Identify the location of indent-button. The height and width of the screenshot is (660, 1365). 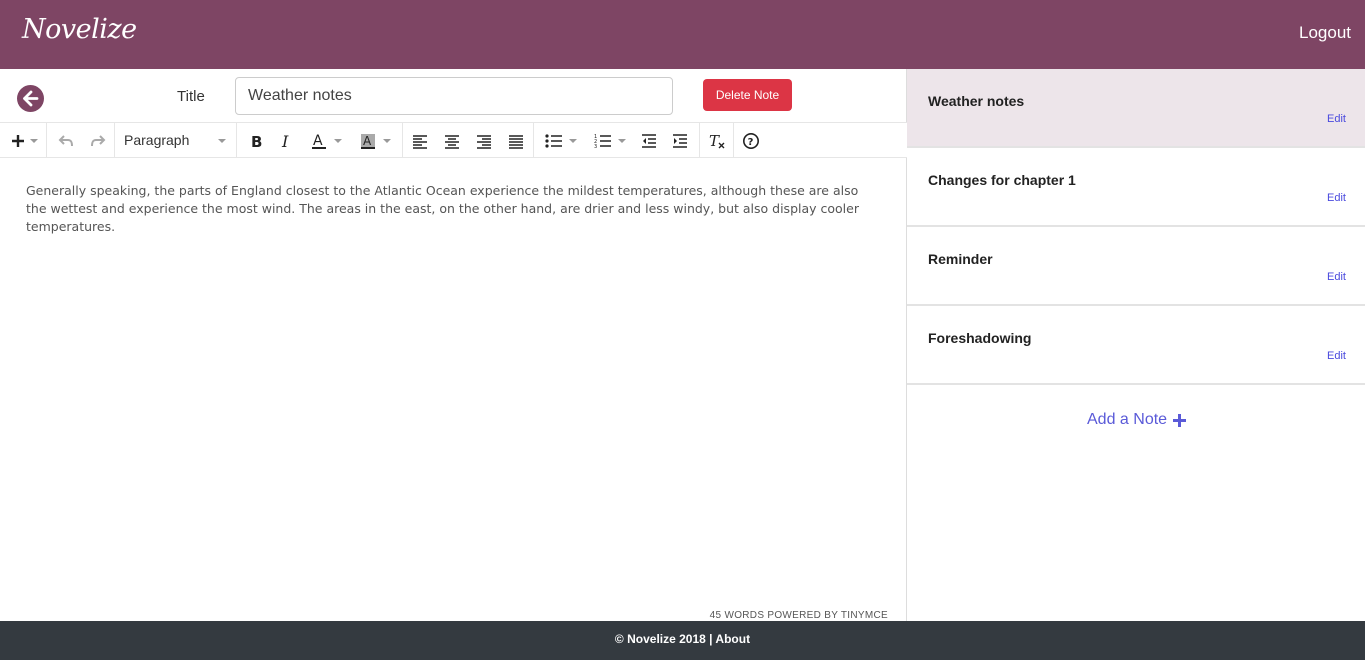
(680, 141).